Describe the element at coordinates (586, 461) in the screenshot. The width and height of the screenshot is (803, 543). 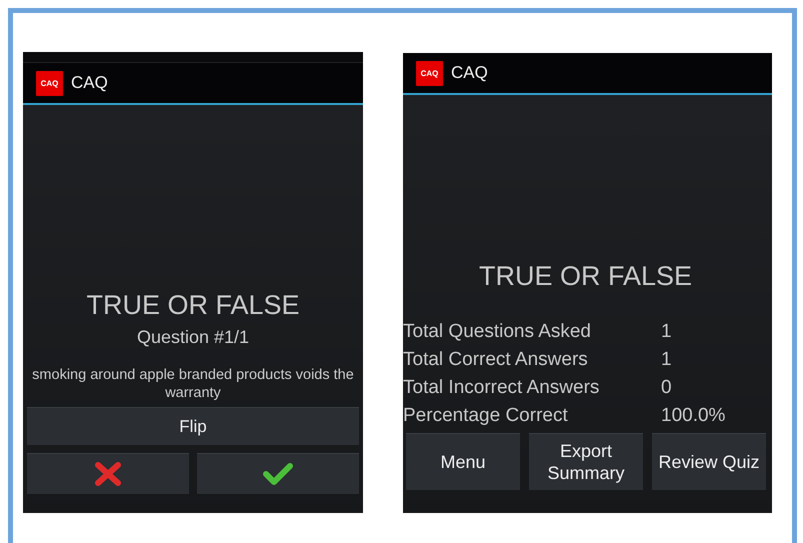
I see `summary-button: Export Summary` at that location.